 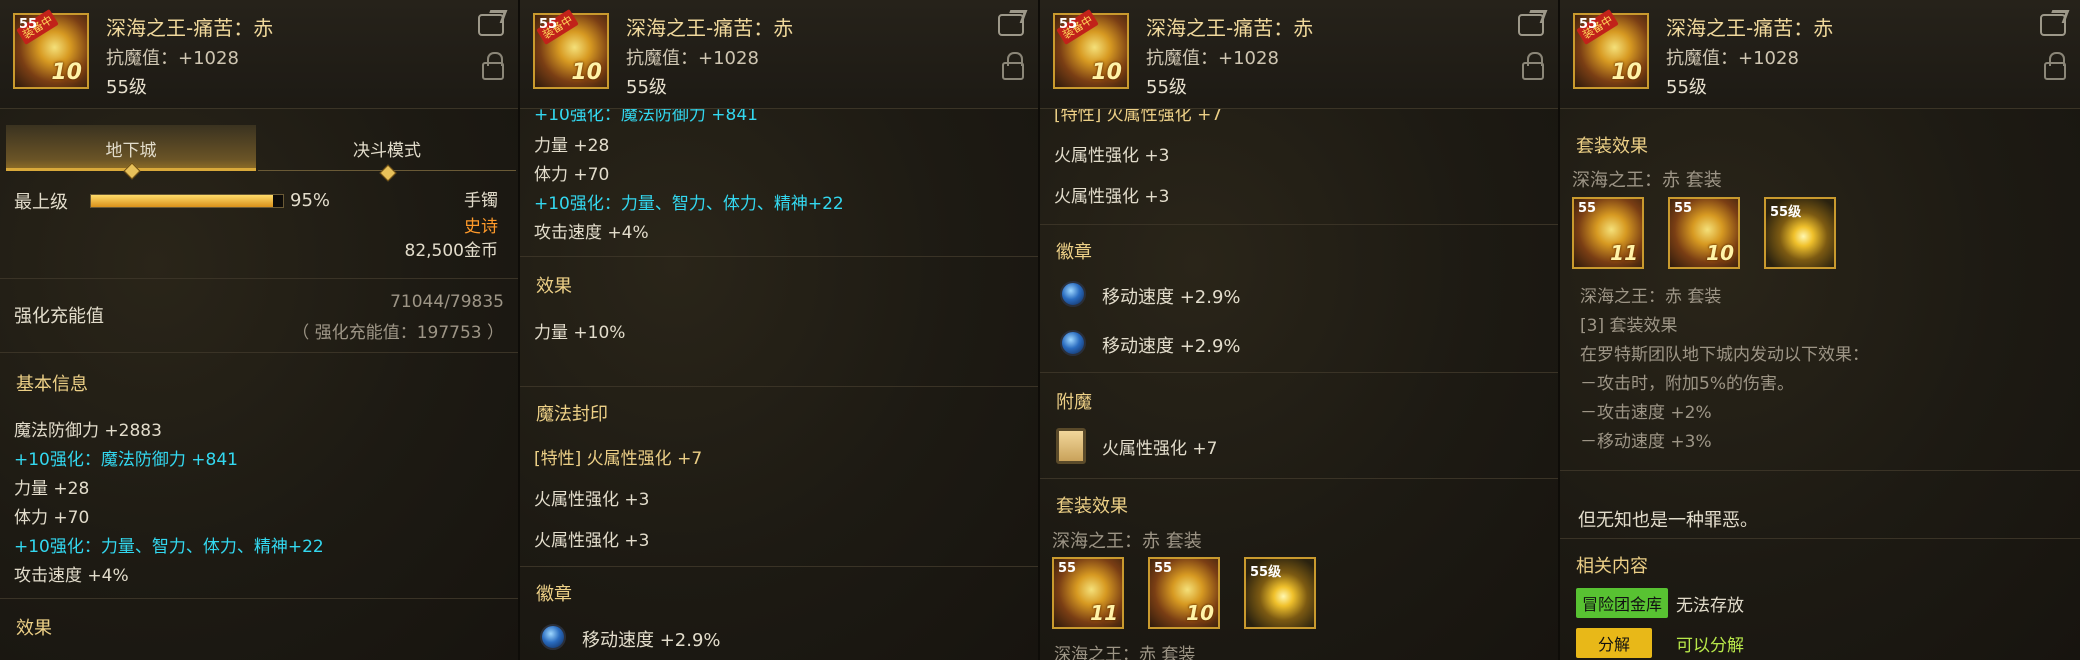 I want to click on stat-refine-all: +10强化：力量、智力、体力、精神+22, so click(x=169, y=547).